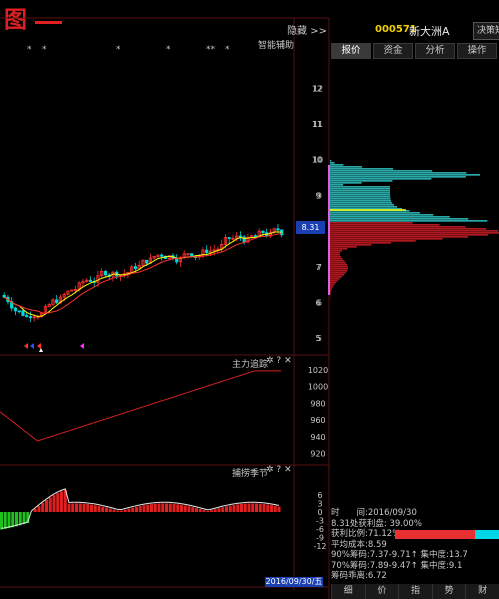  I want to click on tab-finance: 财, so click(482, 591).